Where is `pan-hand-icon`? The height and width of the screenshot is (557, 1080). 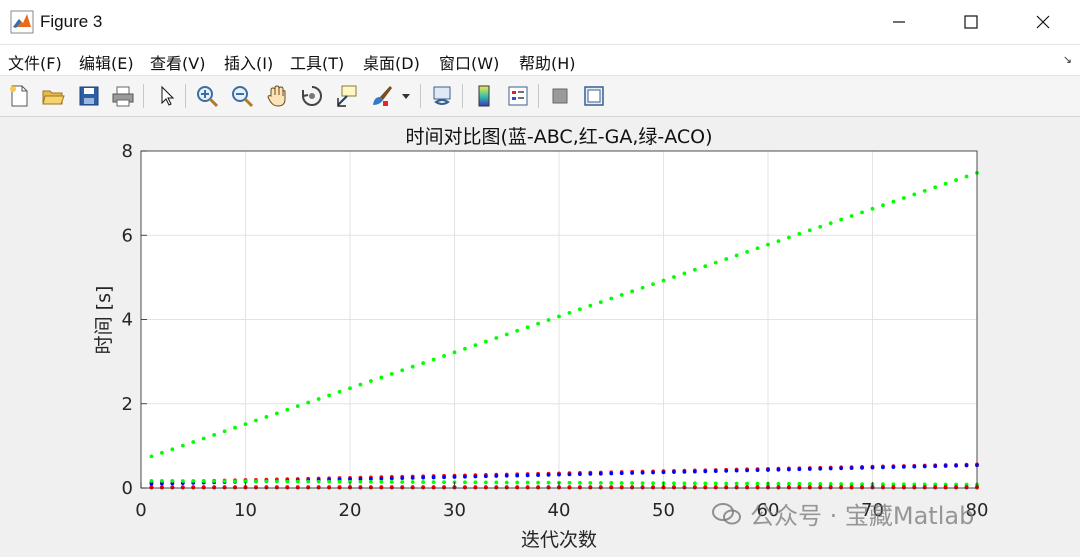
pan-hand-icon is located at coordinates (276, 96).